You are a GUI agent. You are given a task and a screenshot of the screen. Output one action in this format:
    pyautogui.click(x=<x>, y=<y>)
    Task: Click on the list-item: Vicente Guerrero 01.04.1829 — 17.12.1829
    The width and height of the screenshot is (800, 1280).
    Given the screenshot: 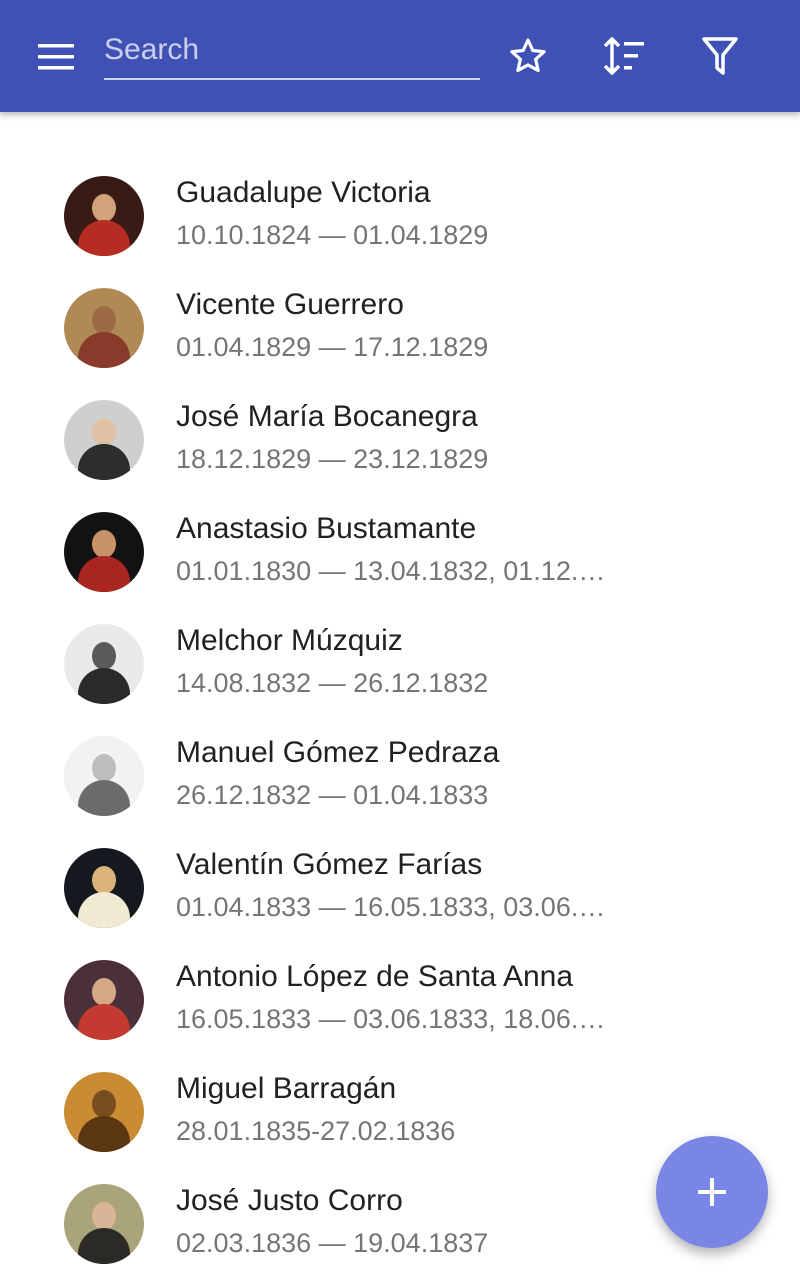 What is the action you would take?
    pyautogui.click(x=400, y=328)
    